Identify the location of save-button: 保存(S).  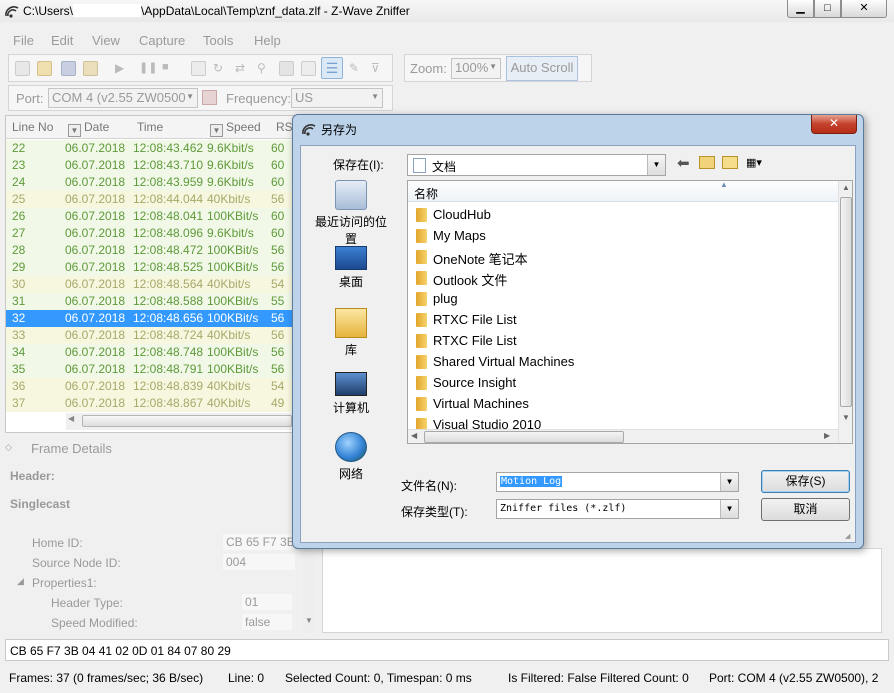
(805, 481).